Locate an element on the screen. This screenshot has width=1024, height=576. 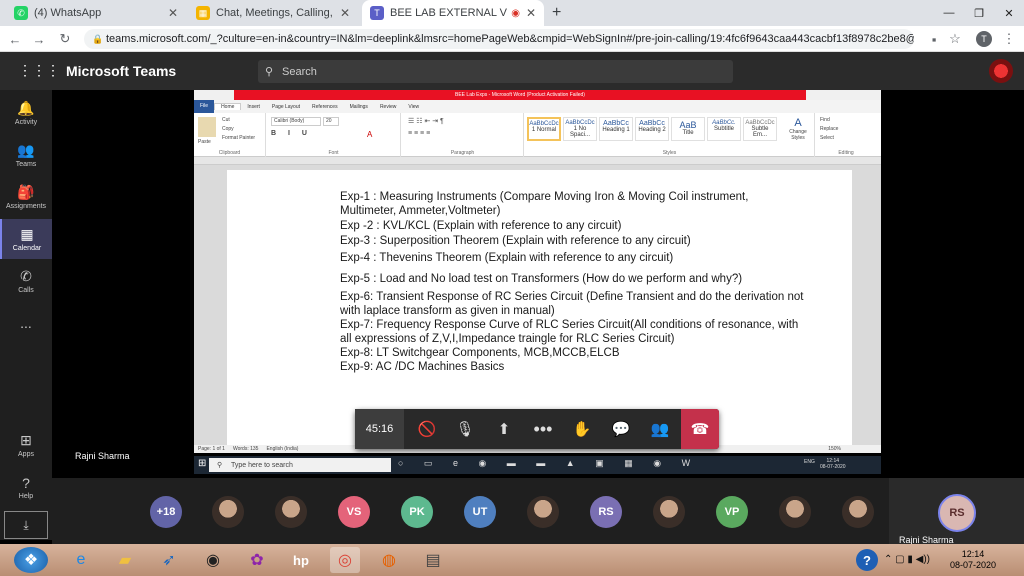
list-icons: ☰ ☷ ⇤ ⇥ ¶ is located at coordinates (426, 121).